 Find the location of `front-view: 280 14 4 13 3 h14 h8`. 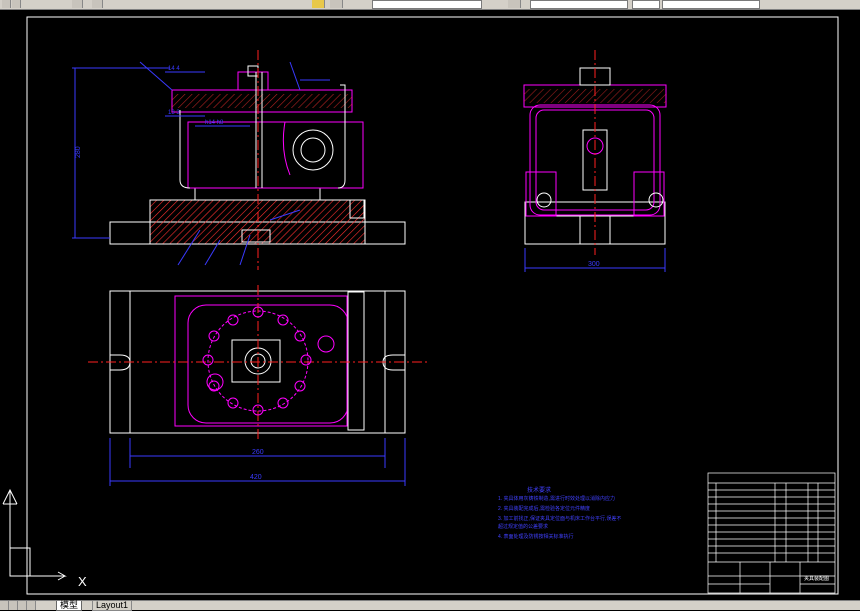

front-view: 280 14 4 13 3 h14 h8 is located at coordinates (239, 160).